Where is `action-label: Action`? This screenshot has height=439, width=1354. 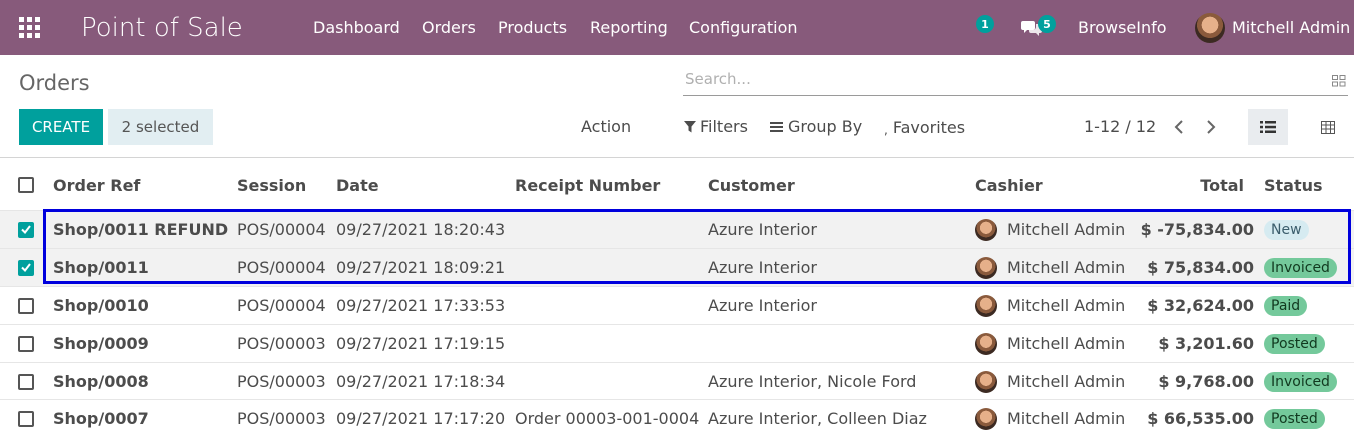
action-label: Action is located at coordinates (606, 126).